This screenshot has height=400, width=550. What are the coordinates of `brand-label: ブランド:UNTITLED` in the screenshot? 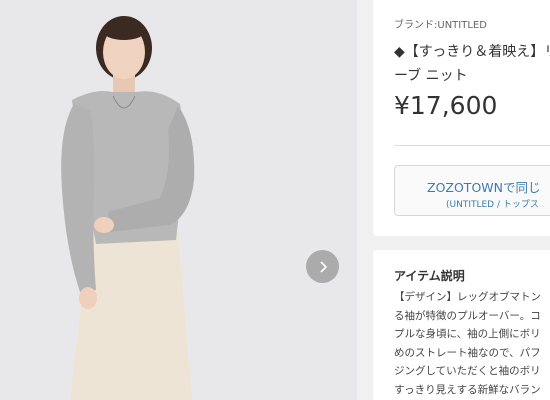 It's located at (440, 23).